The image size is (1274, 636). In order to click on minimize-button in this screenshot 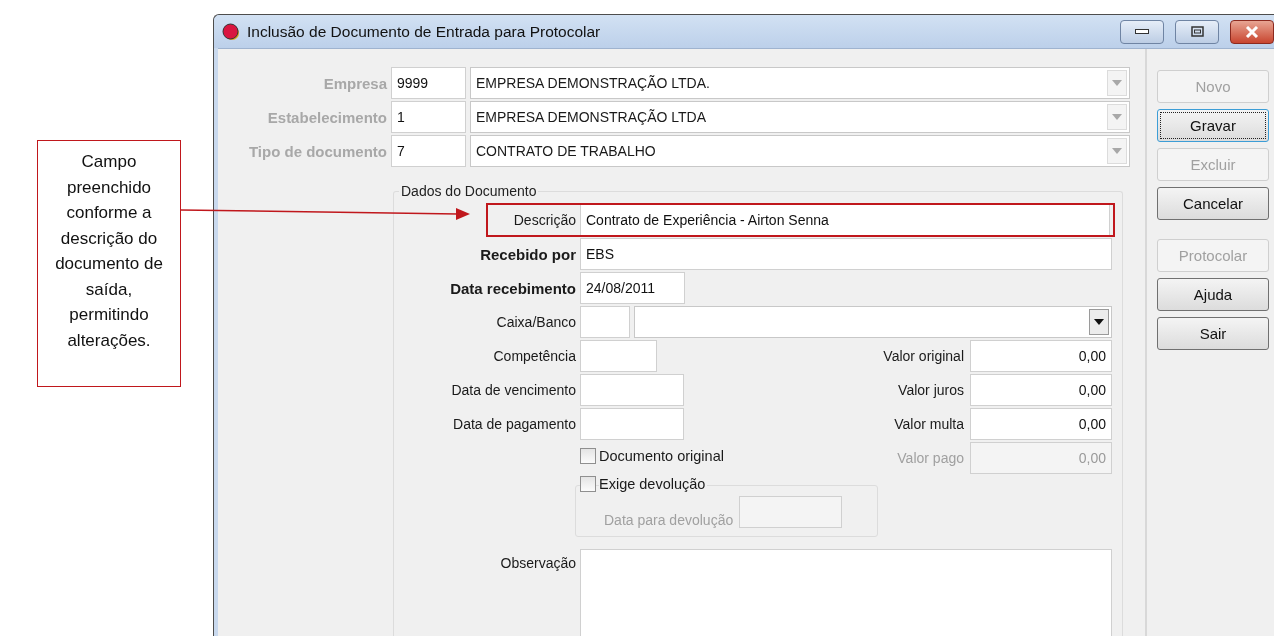, I will do `click(1142, 31)`.